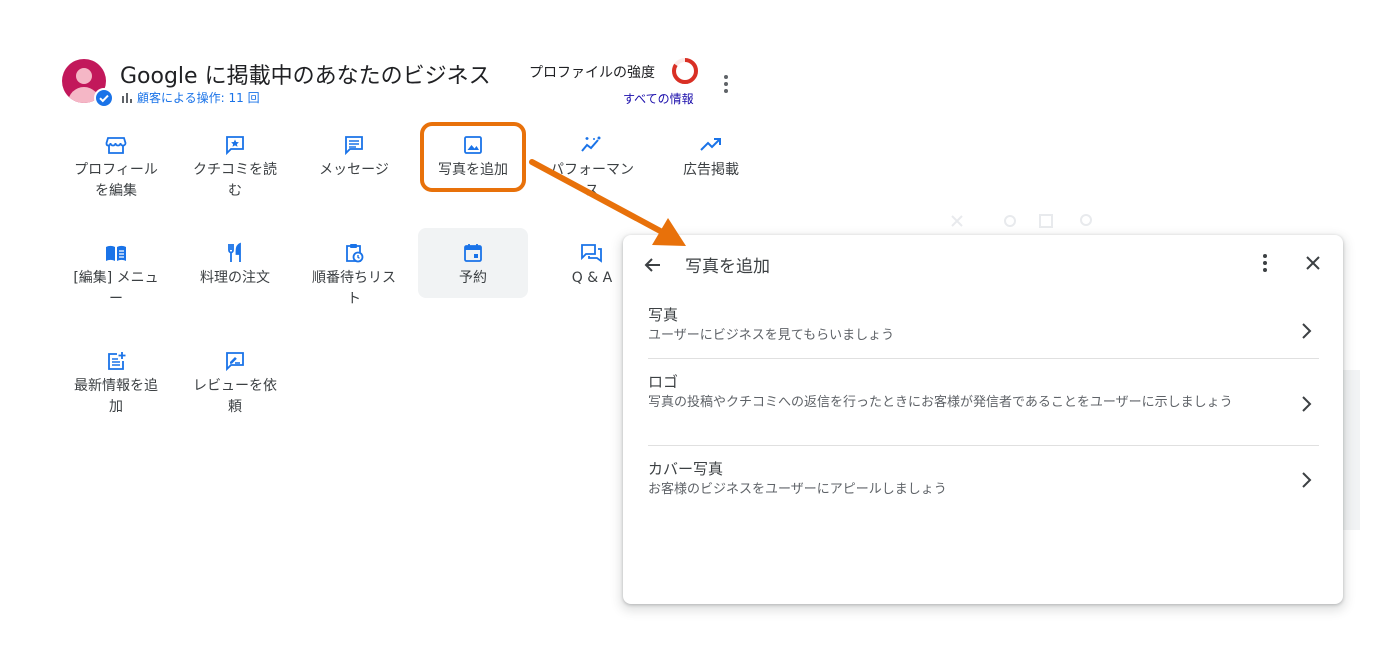 Image resolution: width=1400 pixels, height=664 pixels. What do you see at coordinates (116, 145) in the screenshot?
I see `storefront-icon` at bounding box center [116, 145].